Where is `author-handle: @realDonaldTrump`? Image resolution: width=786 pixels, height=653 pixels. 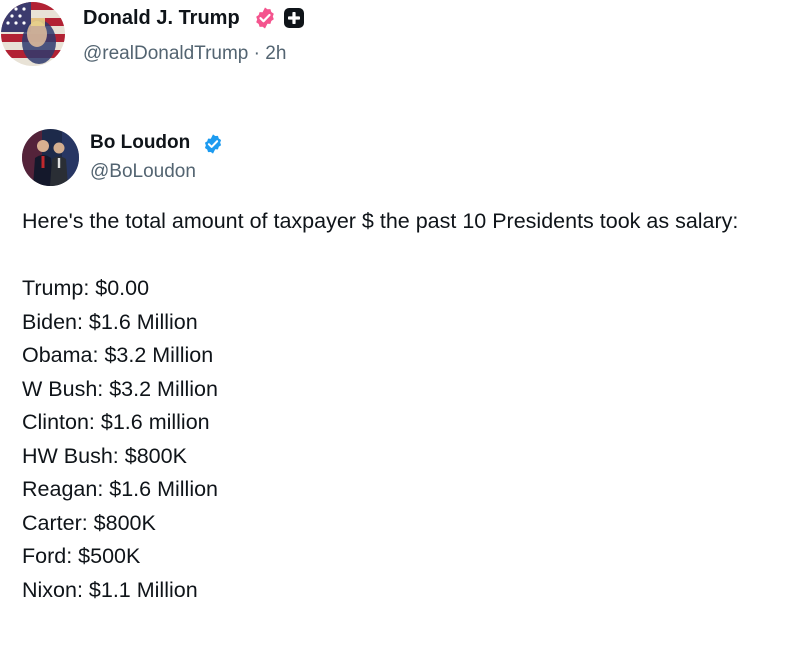 author-handle: @realDonaldTrump is located at coordinates (165, 53).